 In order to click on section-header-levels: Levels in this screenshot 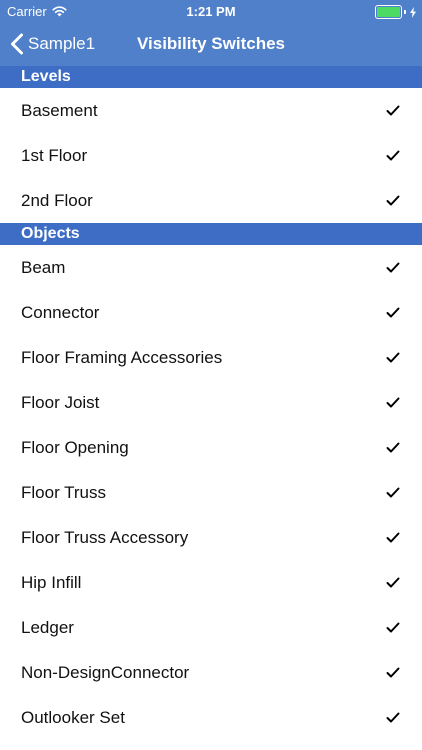, I will do `click(211, 77)`.